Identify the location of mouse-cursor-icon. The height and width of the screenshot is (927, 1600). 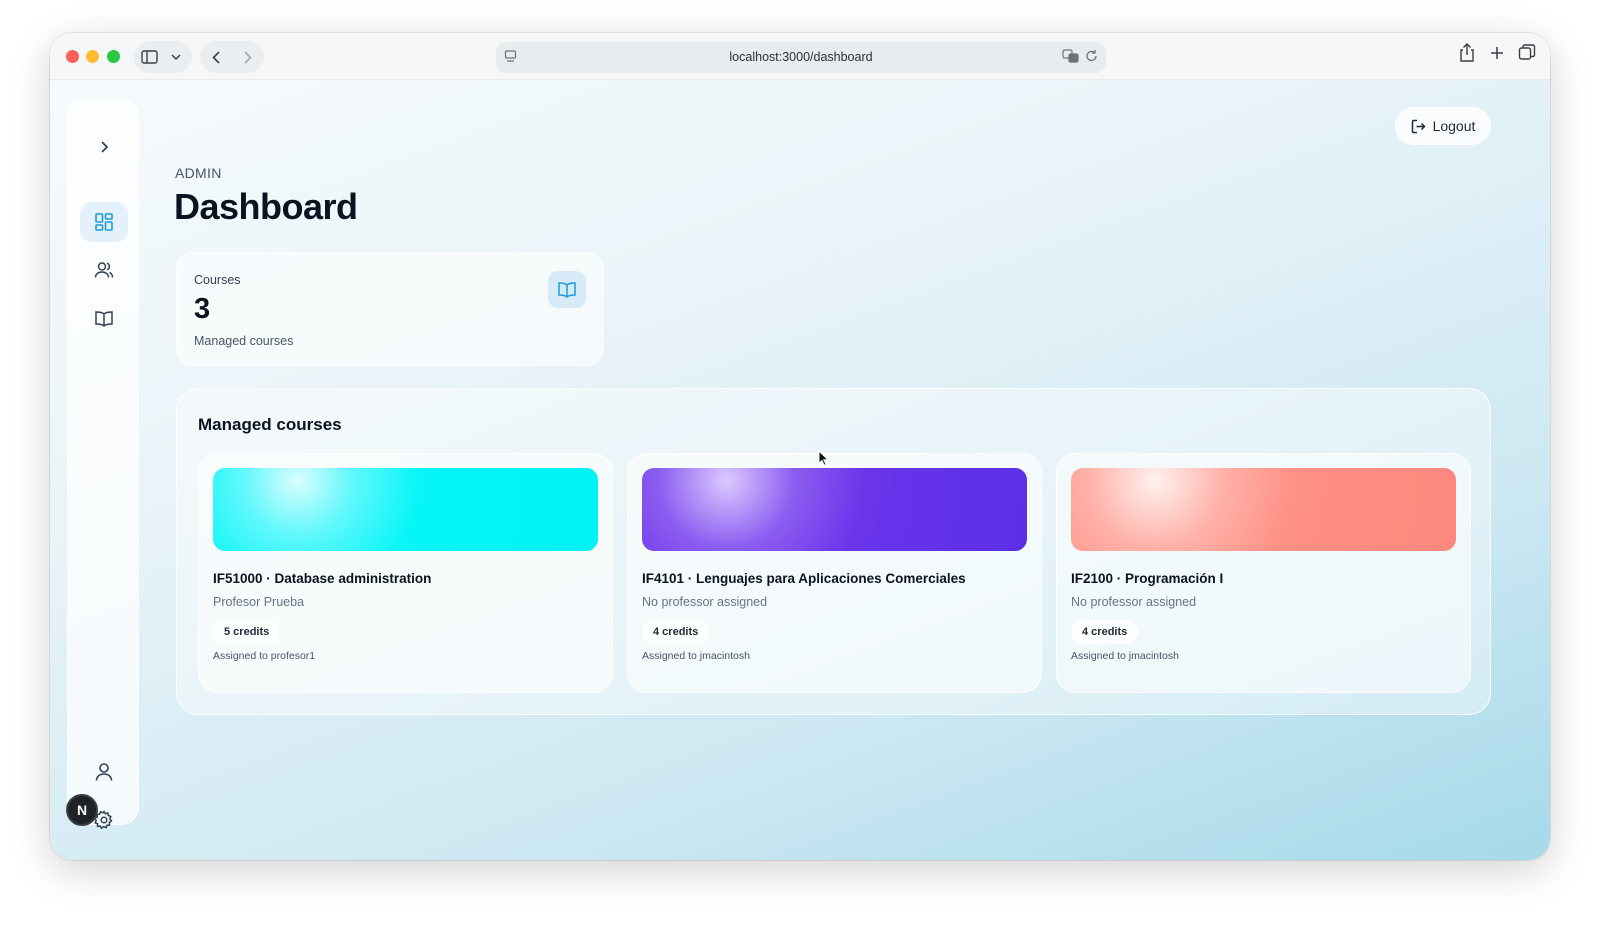
(823, 458).